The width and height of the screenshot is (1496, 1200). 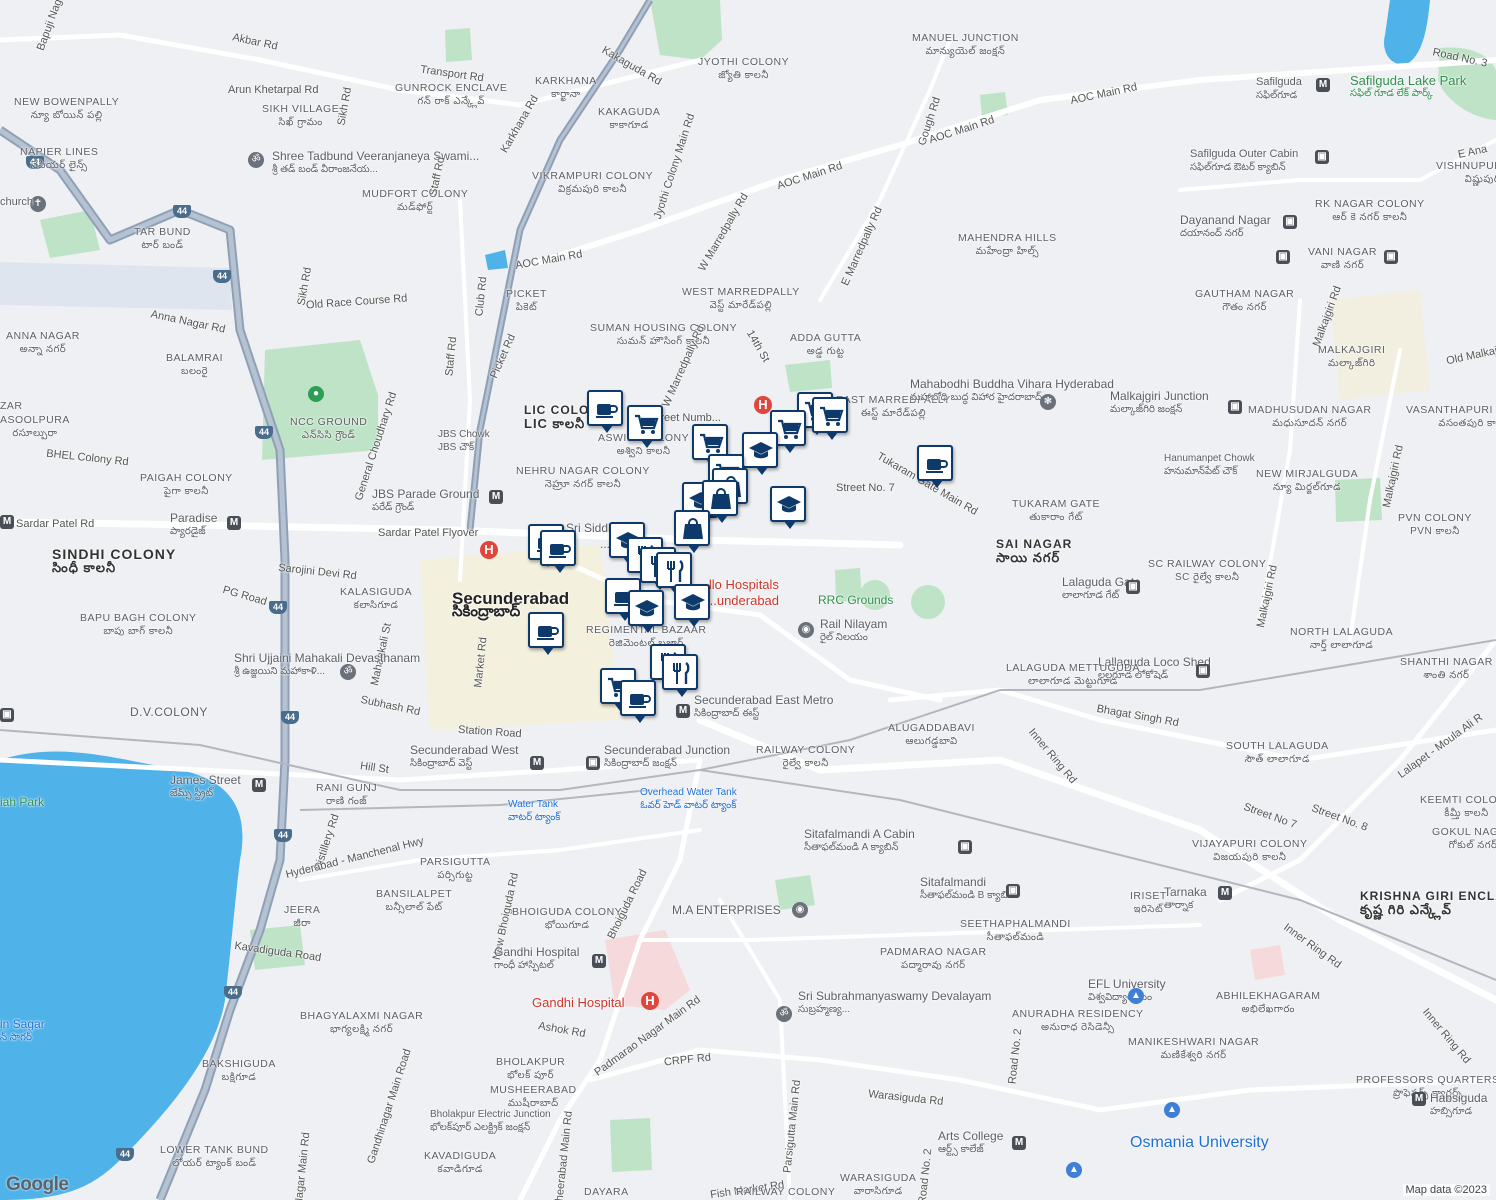 What do you see at coordinates (347, 794) in the screenshot?
I see `area-label: RANI GUNJ రాణి గంజ్` at bounding box center [347, 794].